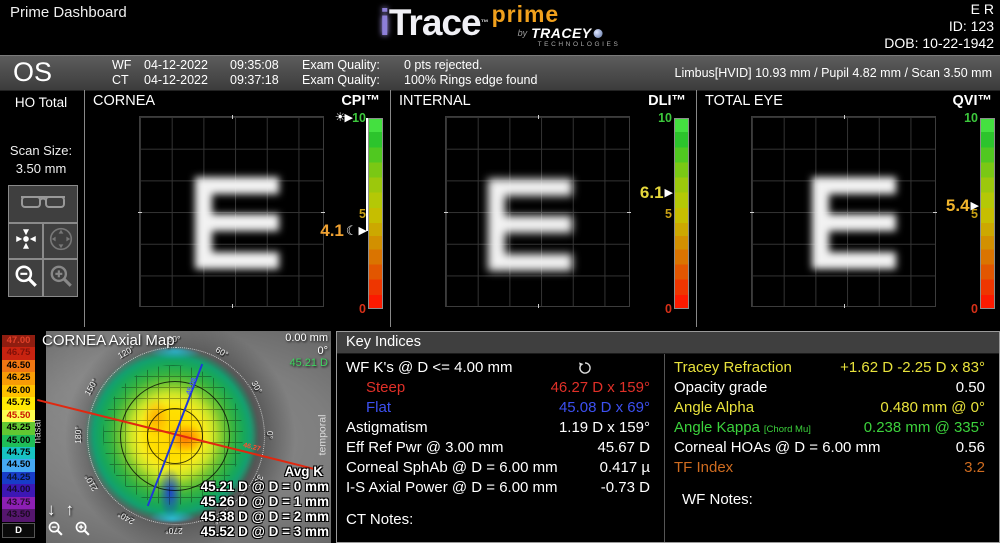 The image size is (1000, 543). Describe the element at coordinates (51, 510) in the screenshot. I see `scale-shift-down-button: ↓` at that location.